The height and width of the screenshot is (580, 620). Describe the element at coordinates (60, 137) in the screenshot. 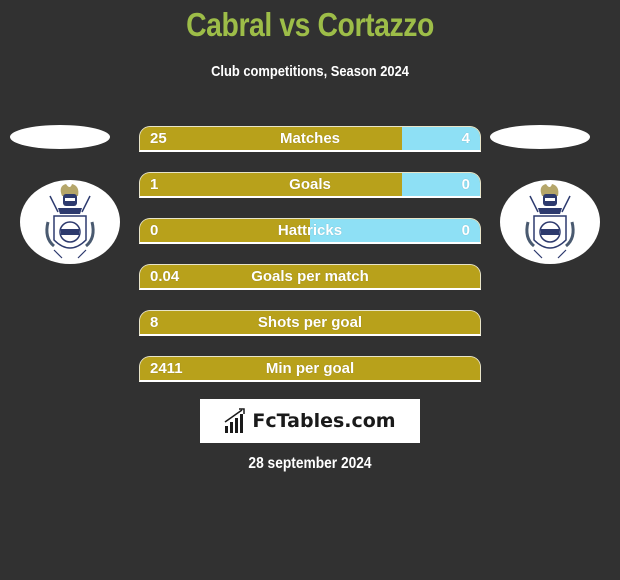

I see `left-player-placeholder` at that location.